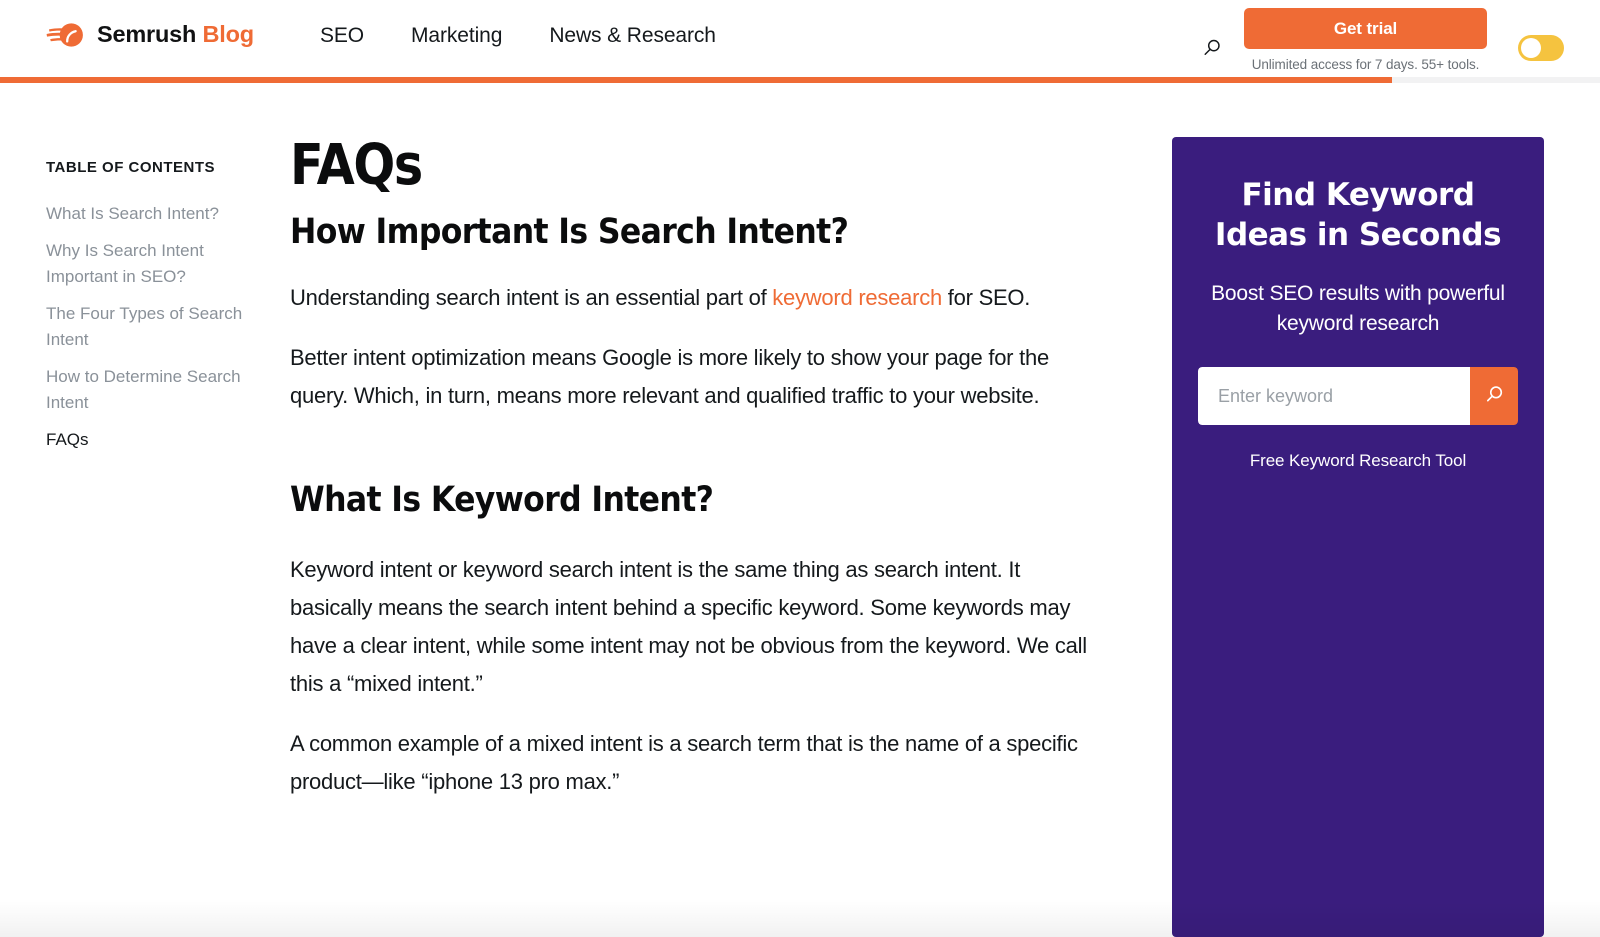 This screenshot has width=1600, height=937. Describe the element at coordinates (1531, 48) in the screenshot. I see `toggle-knob` at that location.